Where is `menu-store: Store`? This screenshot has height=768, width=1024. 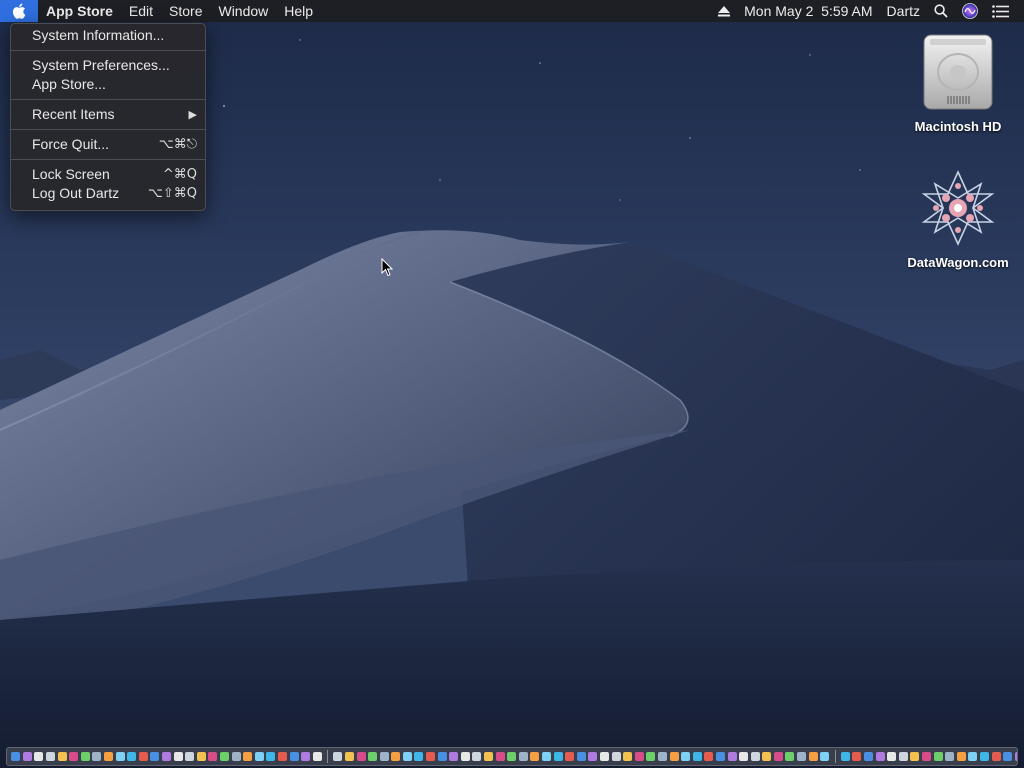
menu-store: Store is located at coordinates (185, 11).